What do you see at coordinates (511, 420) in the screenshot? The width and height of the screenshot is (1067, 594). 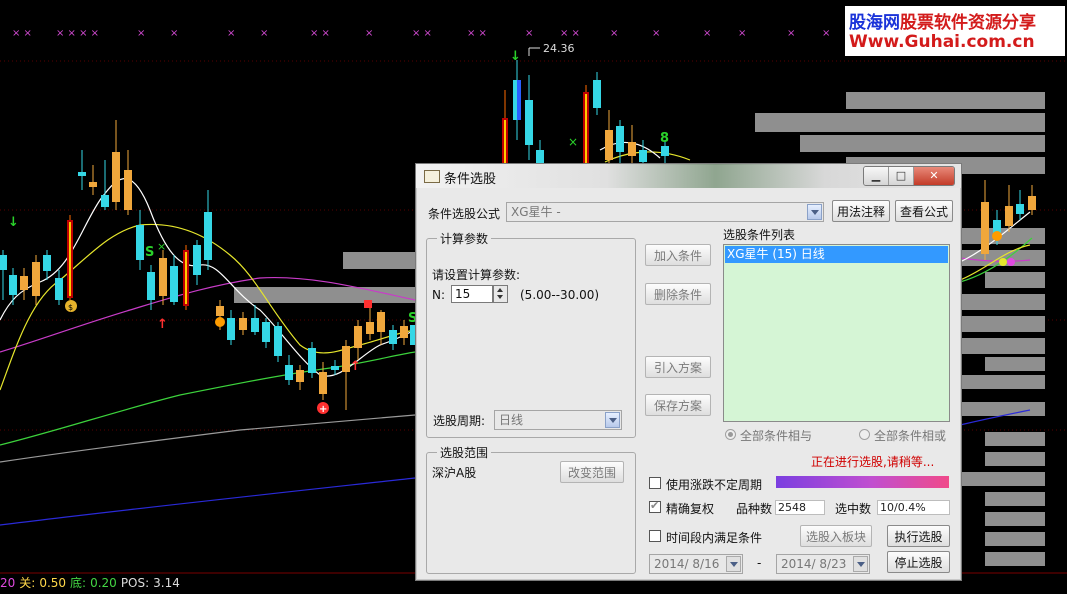 I see `period-select-value: 日线` at bounding box center [511, 420].